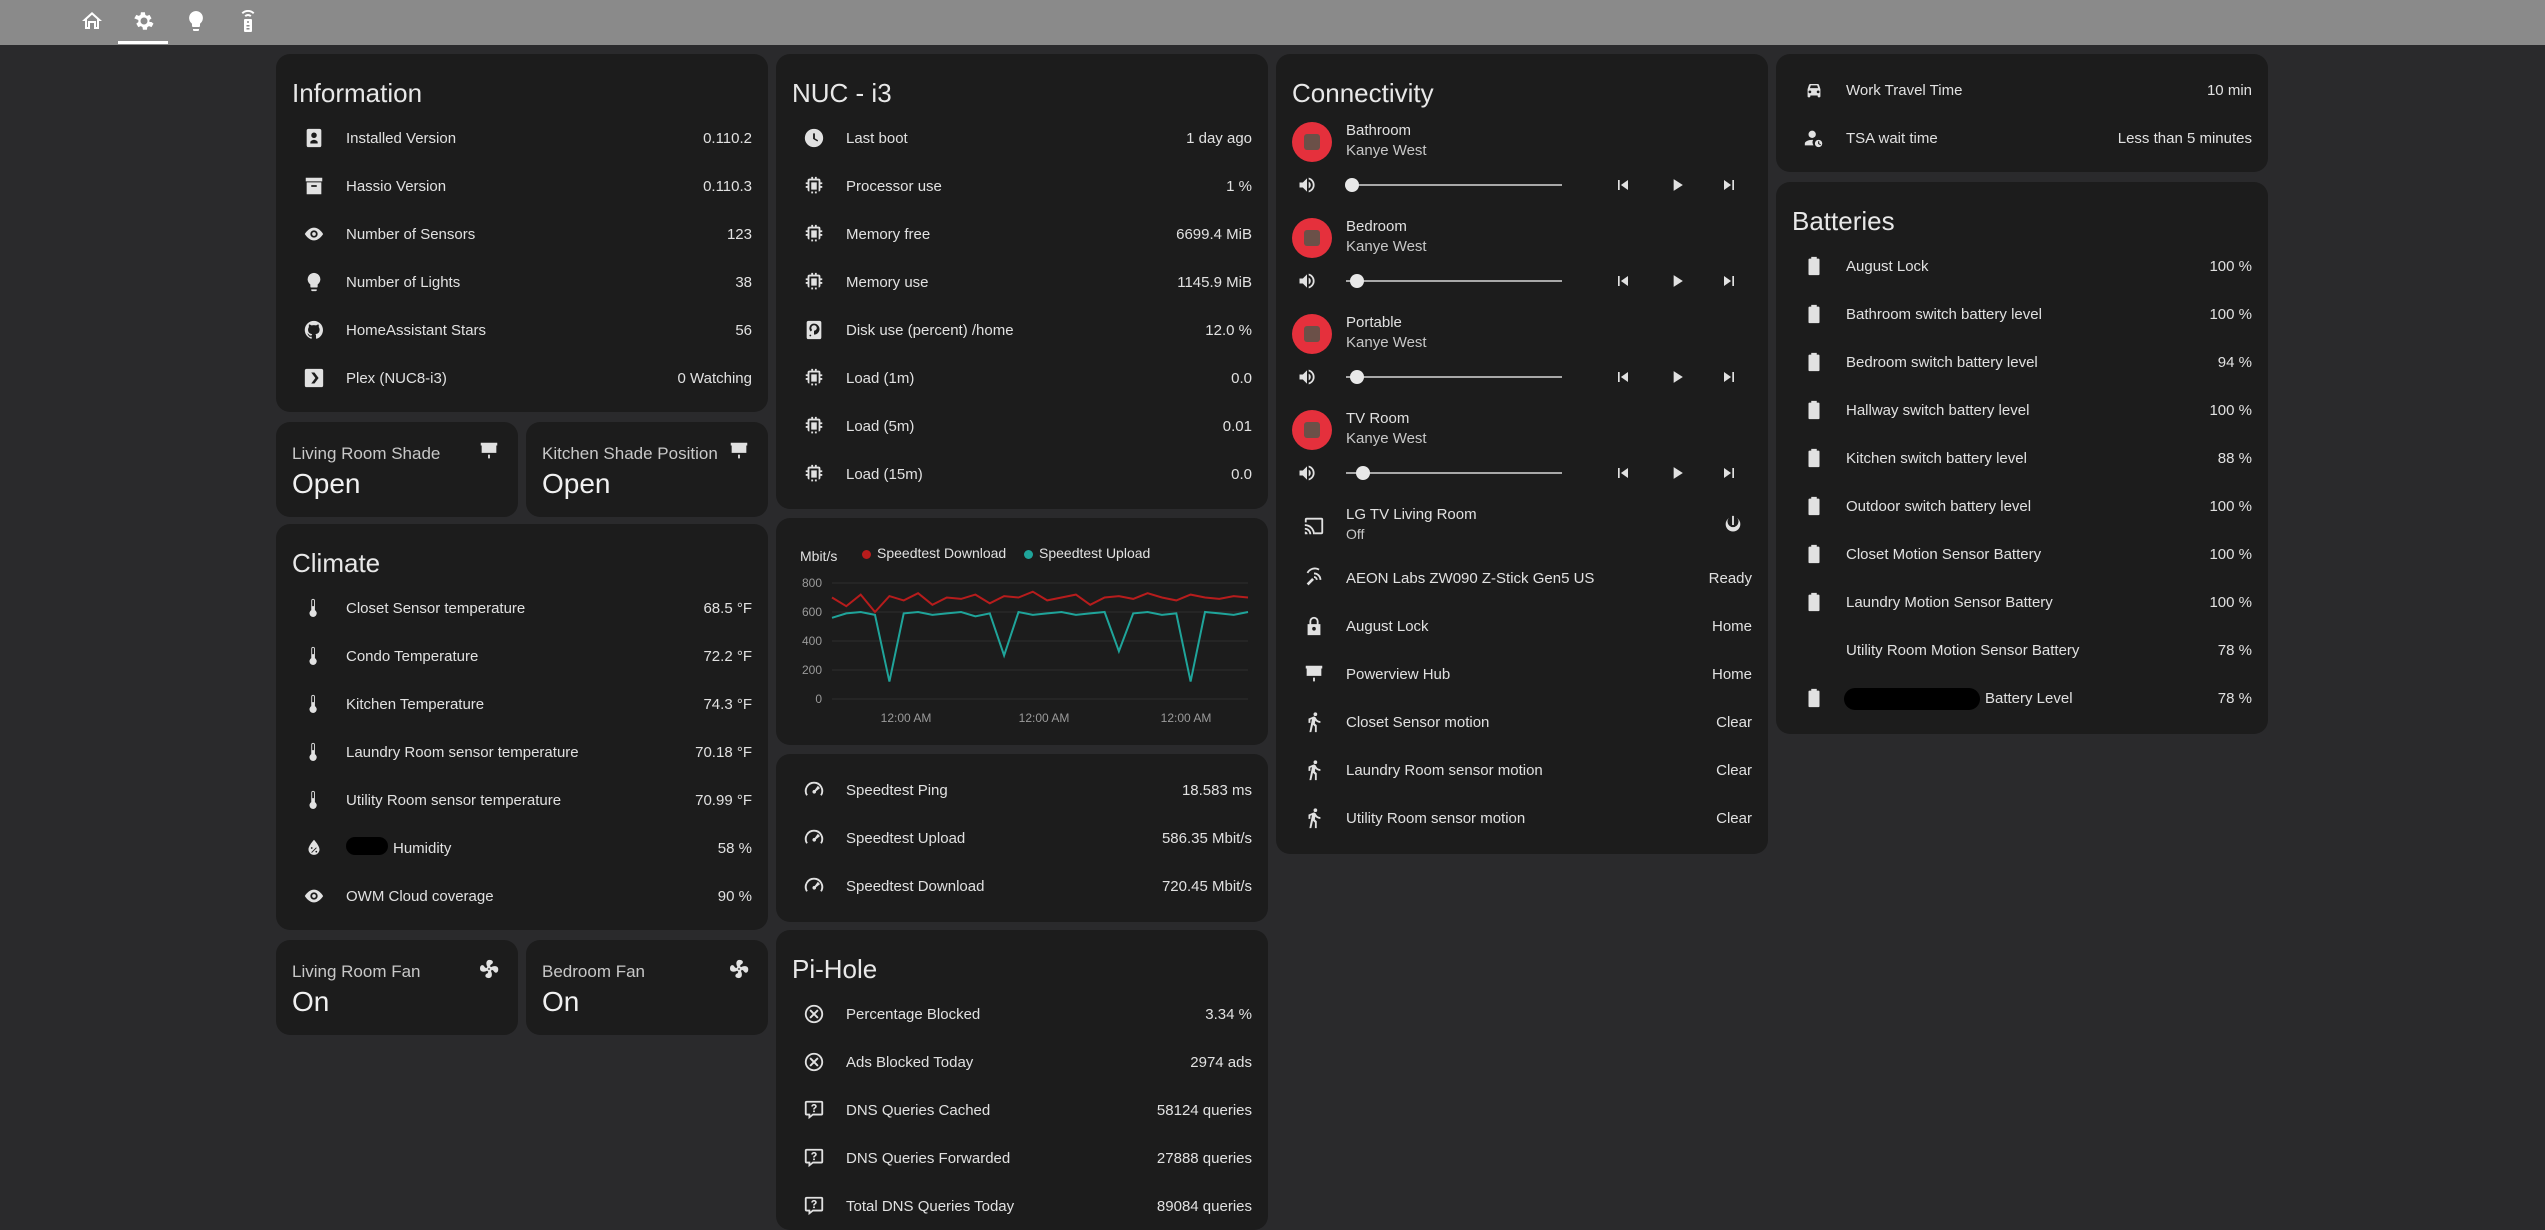 The image size is (2545, 1230). Describe the element at coordinates (1522, 722) in the screenshot. I see `entity-row-closet-sensor-motion: Closet Sensor motion Clear` at that location.